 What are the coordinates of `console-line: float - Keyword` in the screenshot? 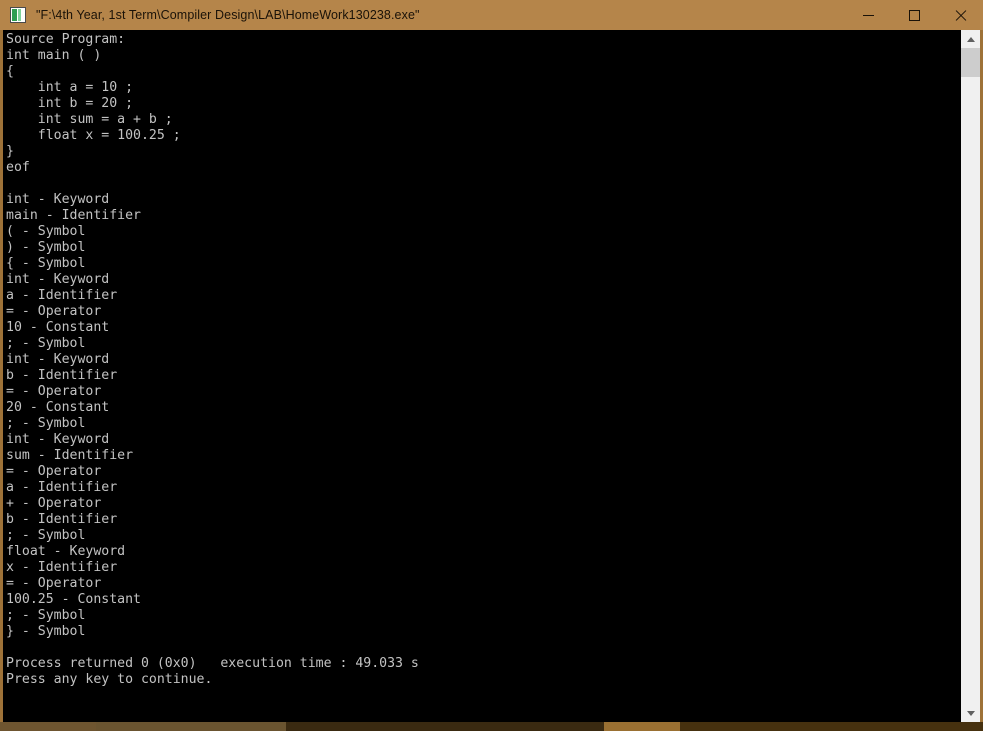 It's located at (66, 551).